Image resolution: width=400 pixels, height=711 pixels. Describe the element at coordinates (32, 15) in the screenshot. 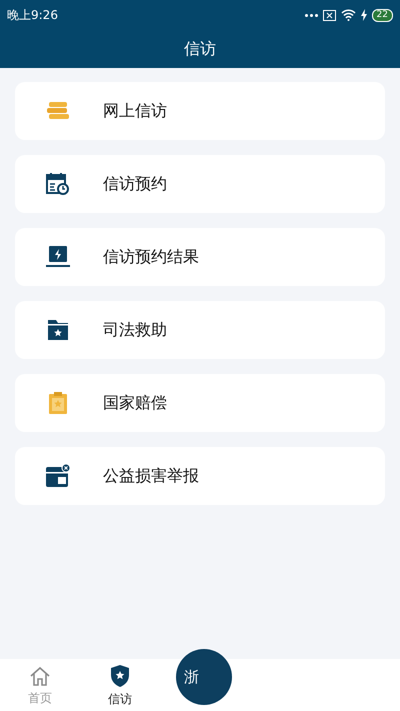

I see `status-time: 晚上9:26` at that location.